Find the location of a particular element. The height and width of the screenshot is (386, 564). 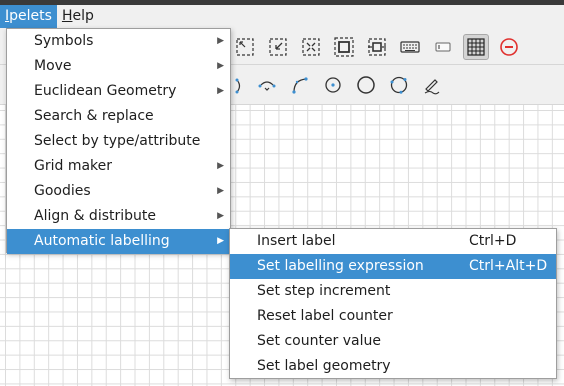

menu-help-label: elp is located at coordinates (83, 16).